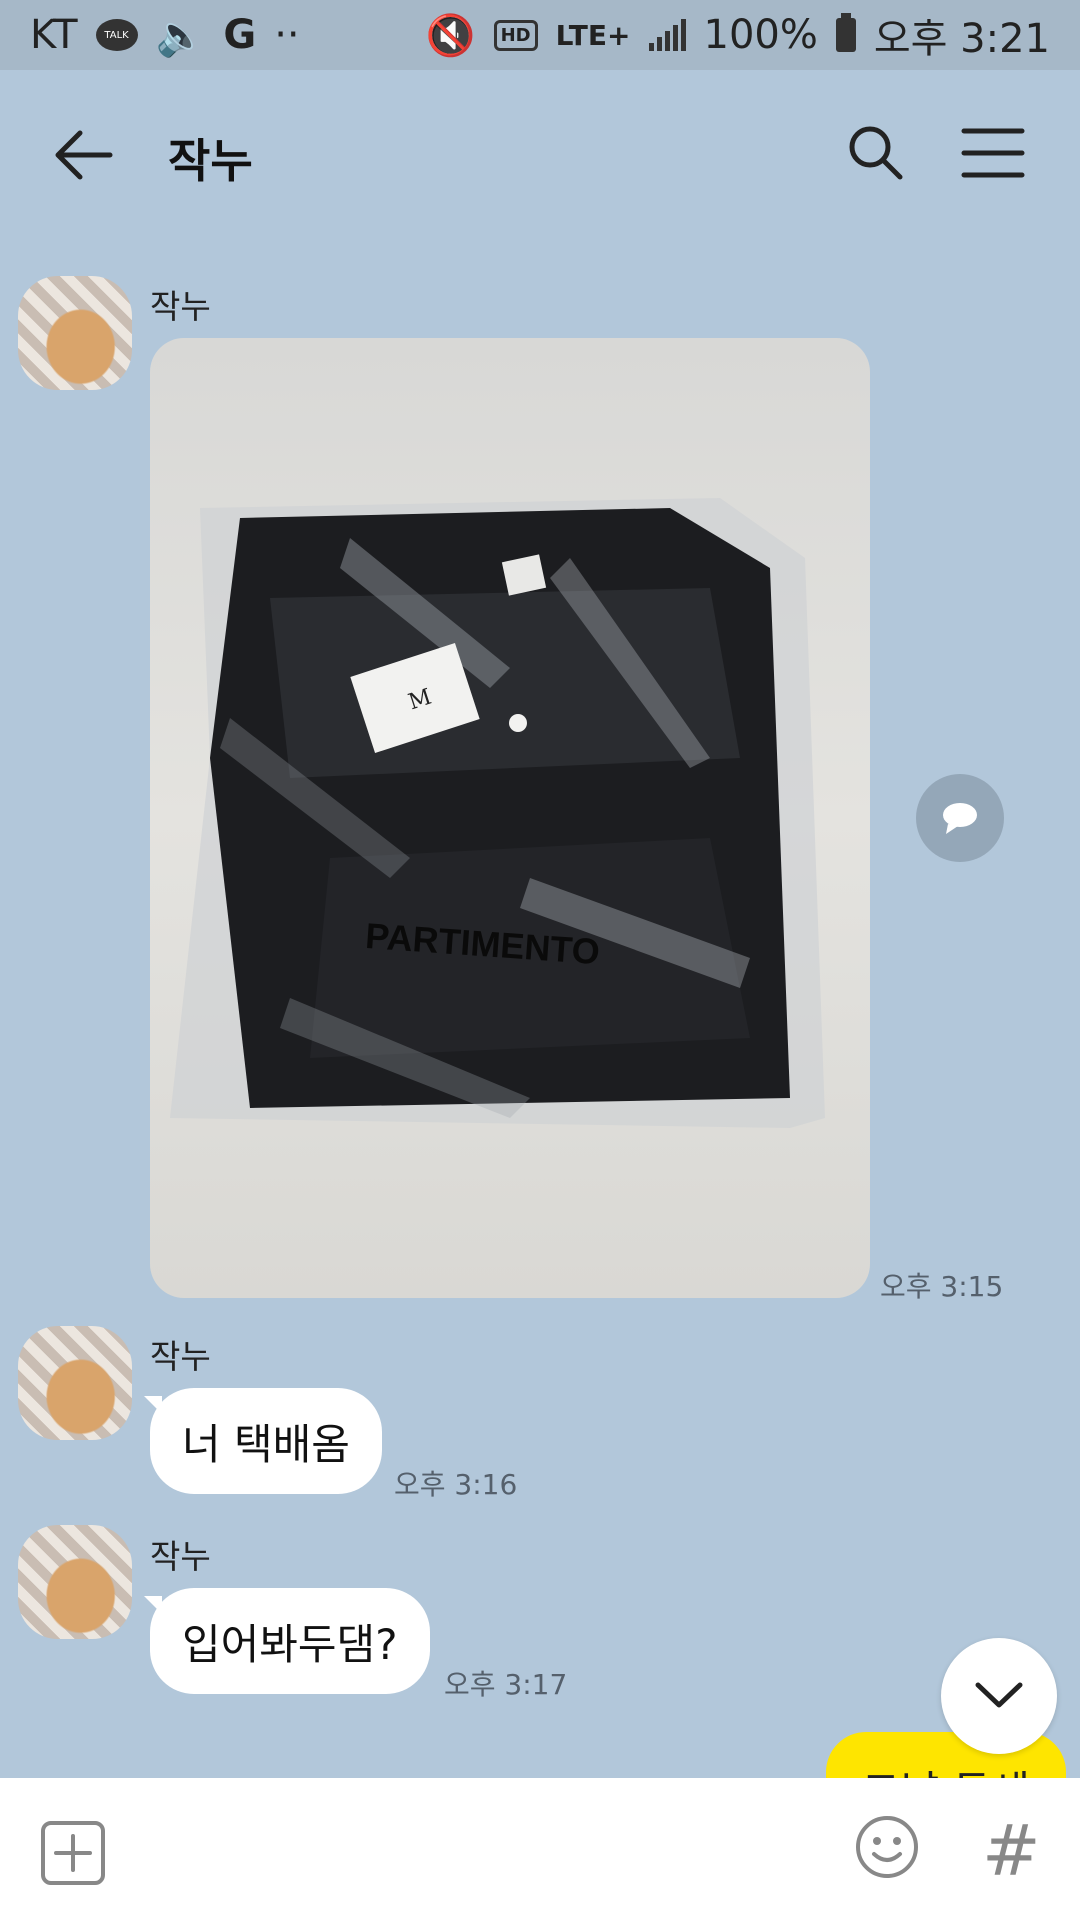 The height and width of the screenshot is (1920, 1080). What do you see at coordinates (240, 35) in the screenshot?
I see `google-icon: G` at bounding box center [240, 35].